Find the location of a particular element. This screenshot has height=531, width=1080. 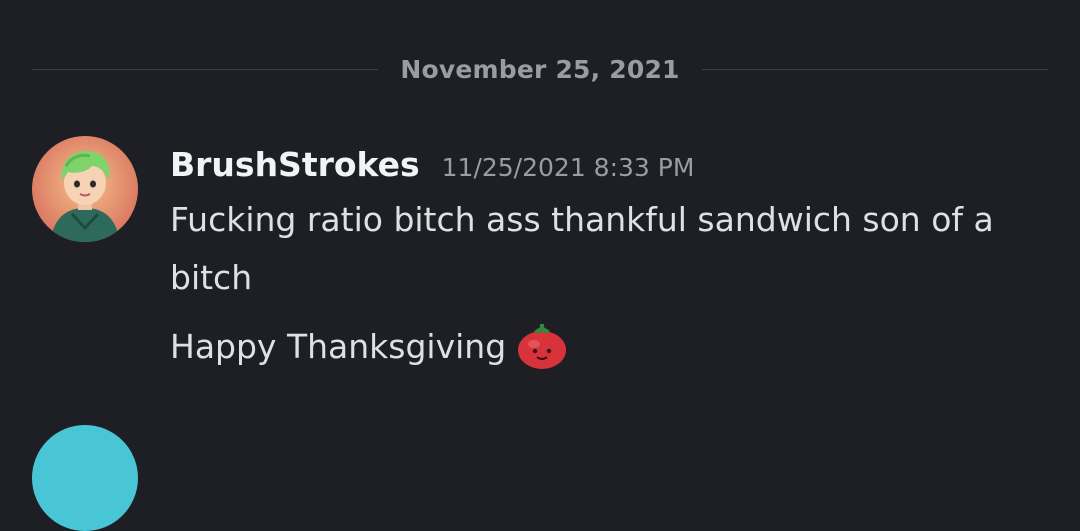

date-divider: November 25, 2021 is located at coordinates (540, 69).